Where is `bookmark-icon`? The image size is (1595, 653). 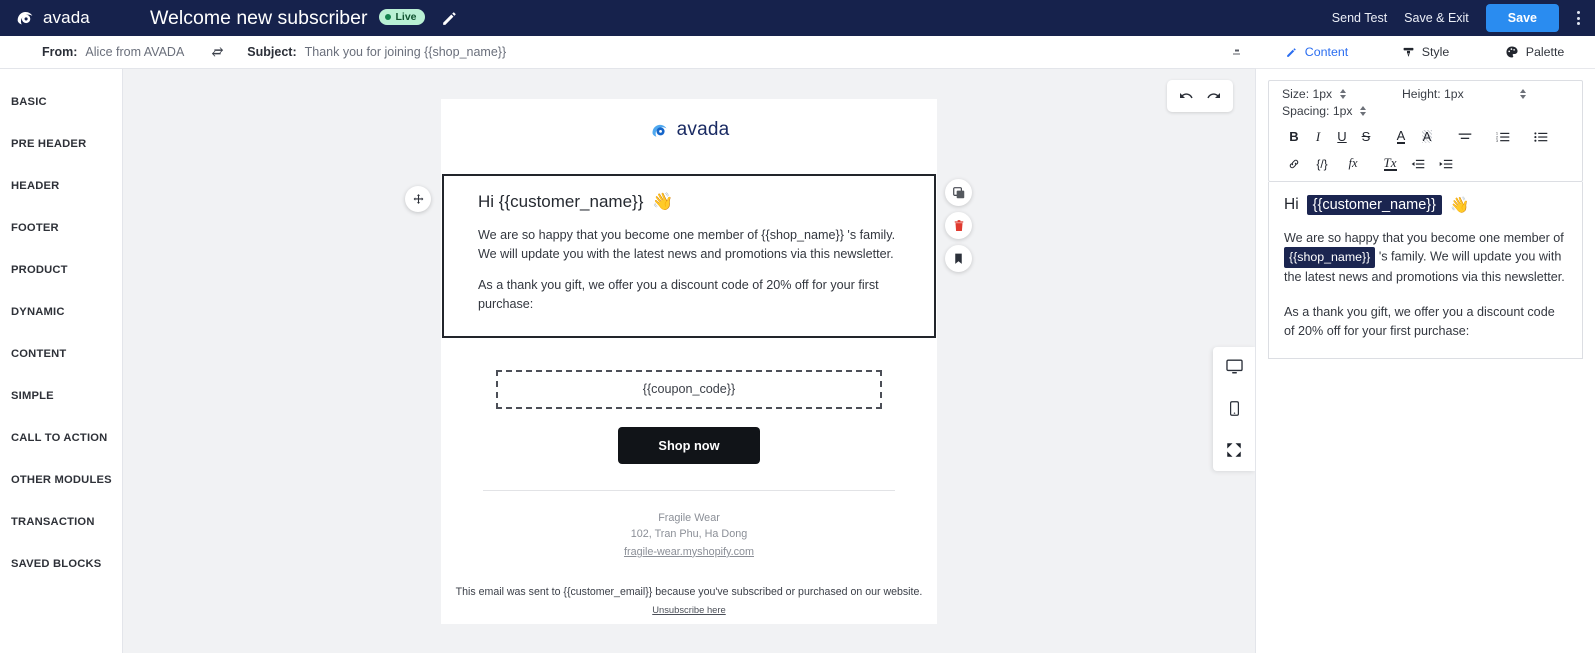
bookmark-icon is located at coordinates (958, 258).